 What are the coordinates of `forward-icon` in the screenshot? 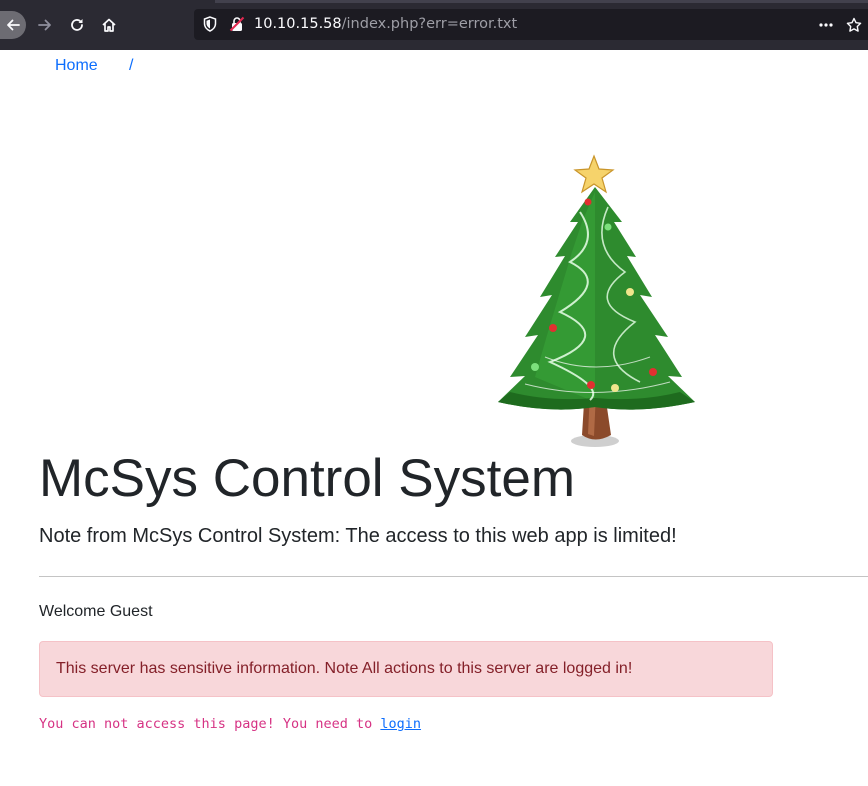 It's located at (44, 25).